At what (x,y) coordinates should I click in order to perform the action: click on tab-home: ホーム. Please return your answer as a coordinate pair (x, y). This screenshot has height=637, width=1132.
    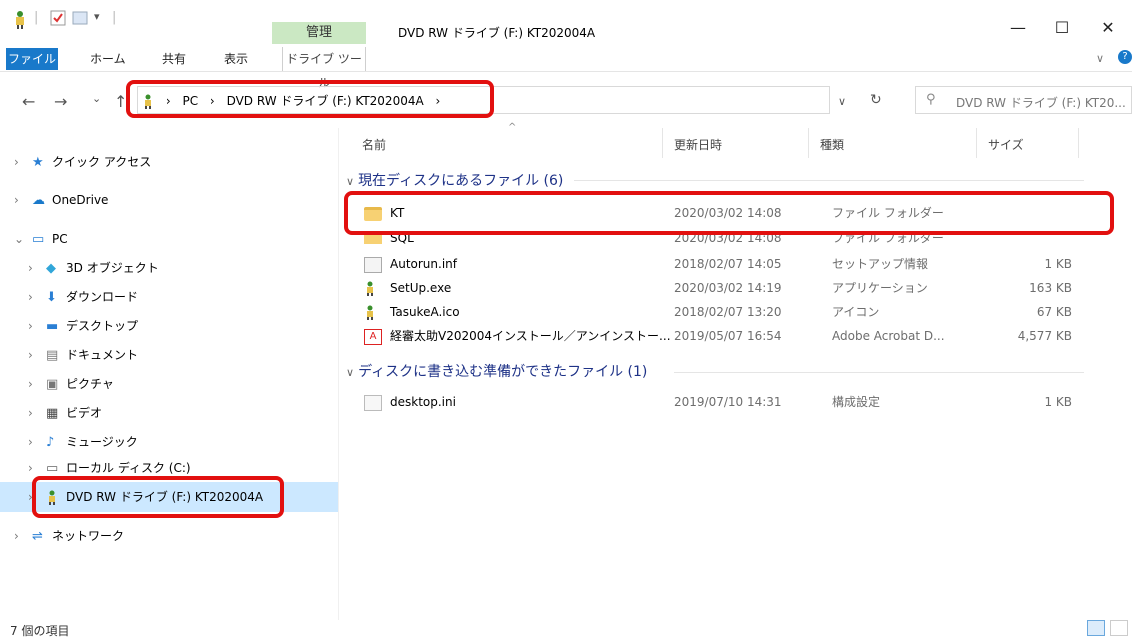
    Looking at the image, I should click on (108, 59).